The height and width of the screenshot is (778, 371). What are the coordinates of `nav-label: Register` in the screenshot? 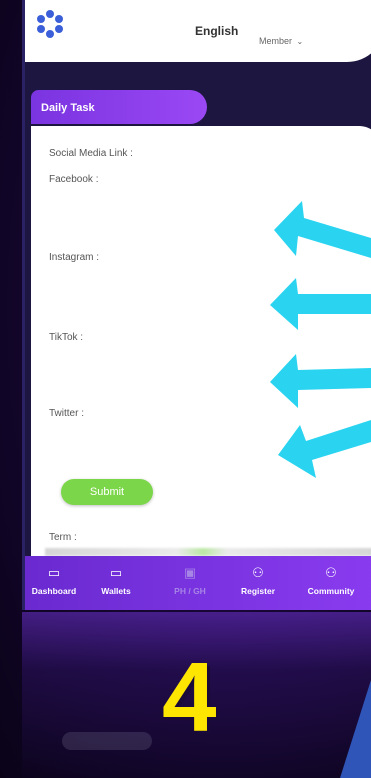 It's located at (257, 591).